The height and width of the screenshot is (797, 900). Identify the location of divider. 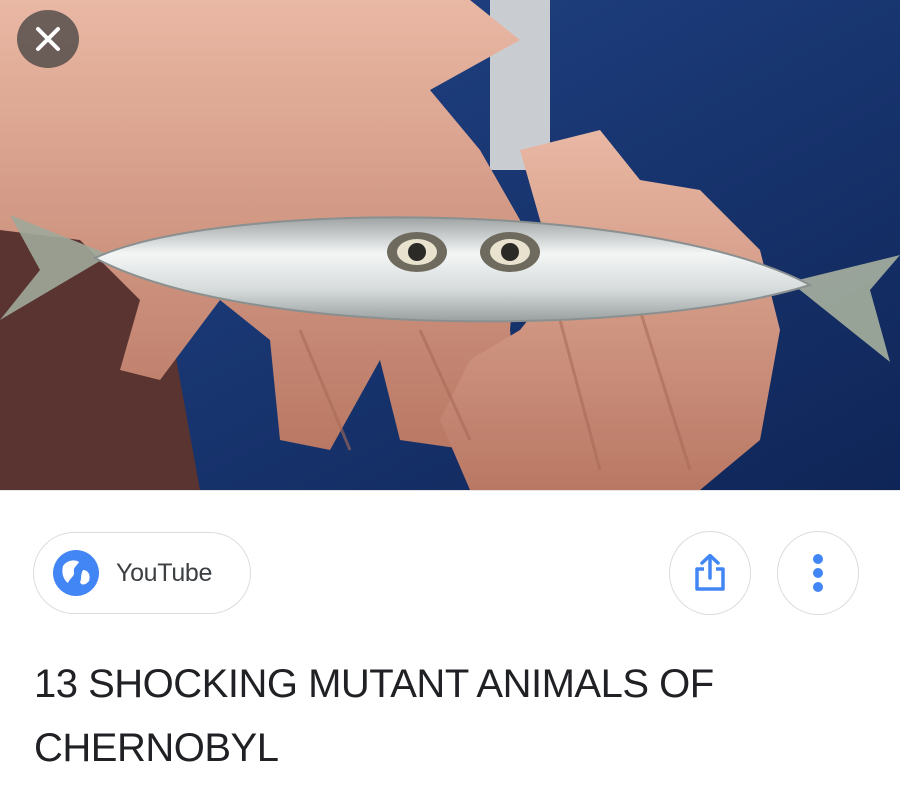
(450, 490).